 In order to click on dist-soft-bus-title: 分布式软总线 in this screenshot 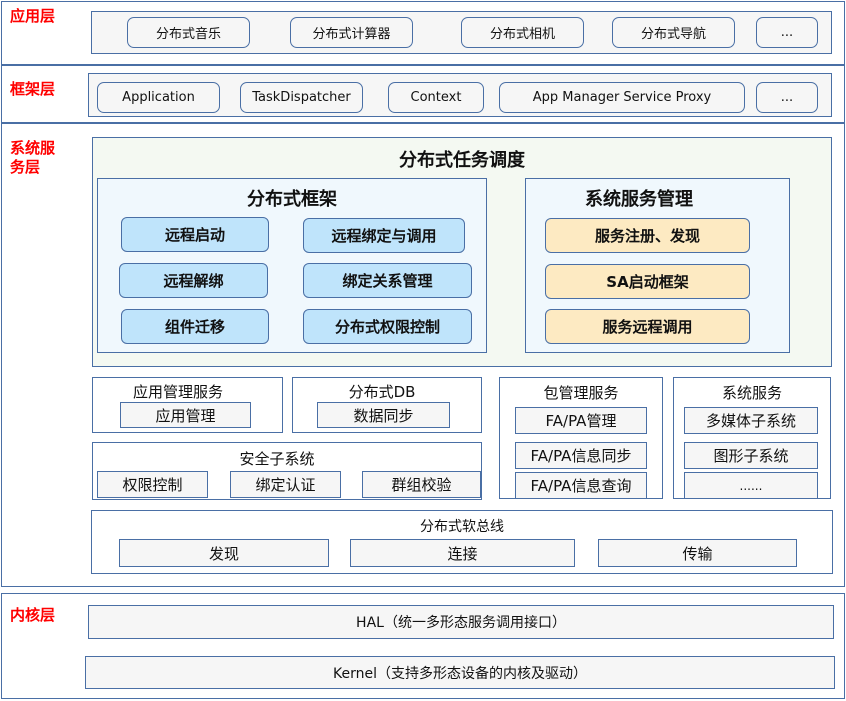, I will do `click(462, 527)`.